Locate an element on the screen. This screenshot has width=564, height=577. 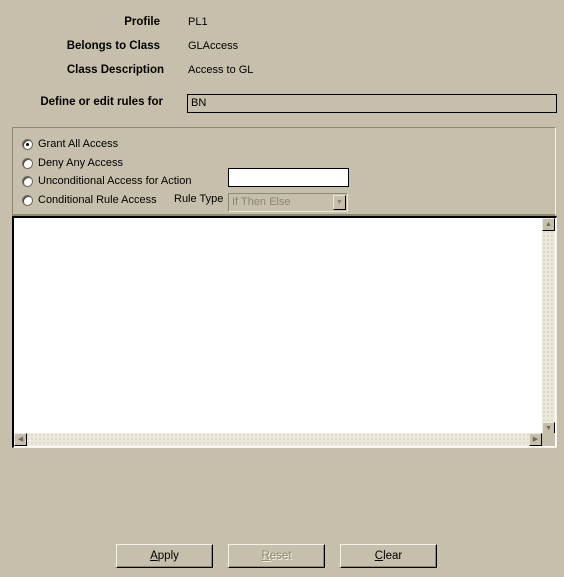
profile-value: PL1 is located at coordinates (198, 22).